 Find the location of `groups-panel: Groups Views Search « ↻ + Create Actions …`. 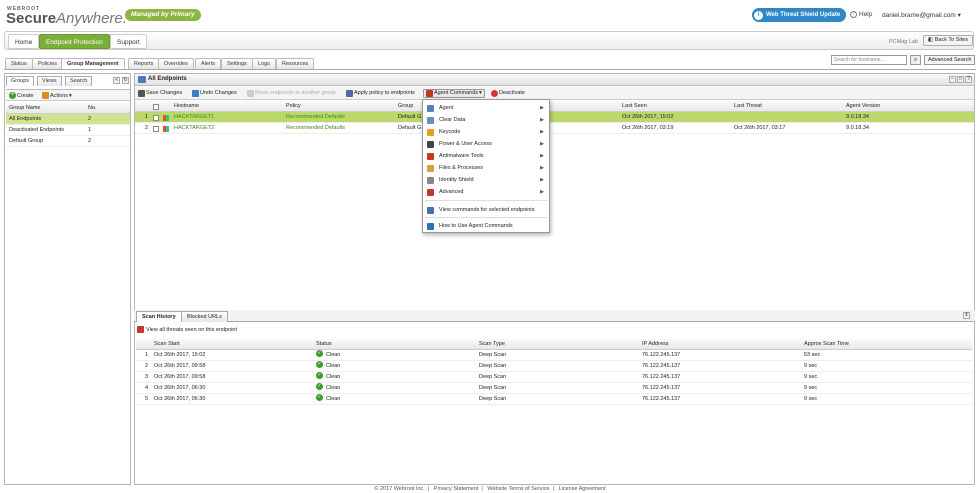

groups-panel: Groups Views Search « ↻ + Create Actions … is located at coordinates (67, 279).